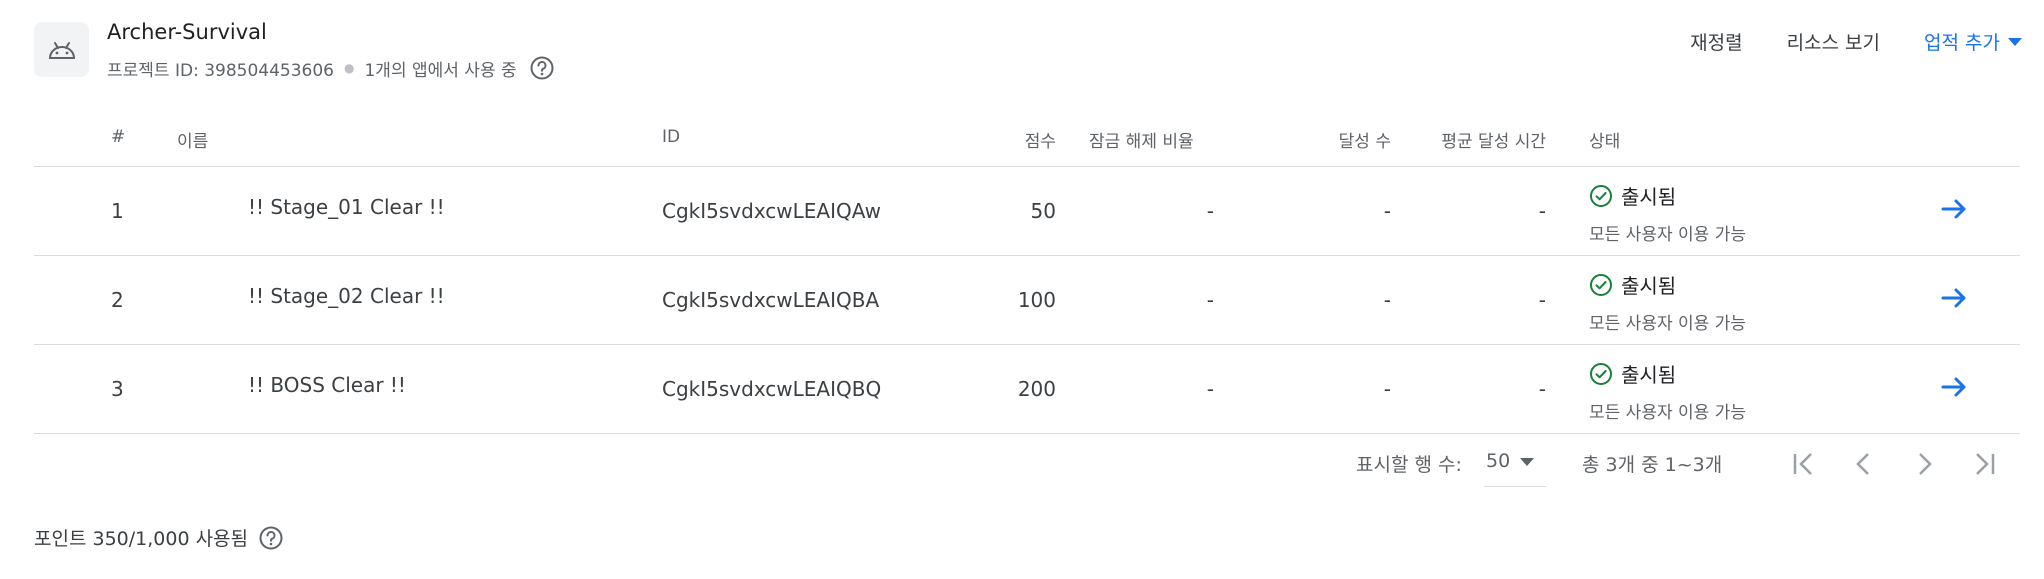  I want to click on points-usage: 포인트 350/1,000 사용됨, so click(159, 537).